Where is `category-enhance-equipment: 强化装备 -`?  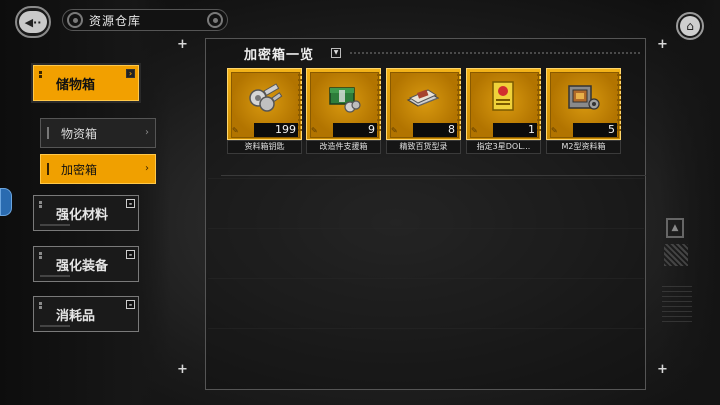 category-enhance-equipment: 强化装备 - is located at coordinates (86, 264).